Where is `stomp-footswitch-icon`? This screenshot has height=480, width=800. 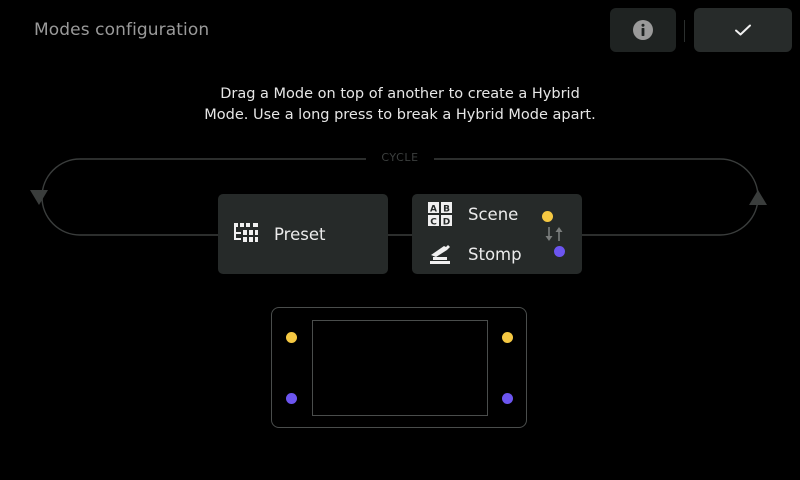
stomp-footswitch-icon is located at coordinates (440, 254).